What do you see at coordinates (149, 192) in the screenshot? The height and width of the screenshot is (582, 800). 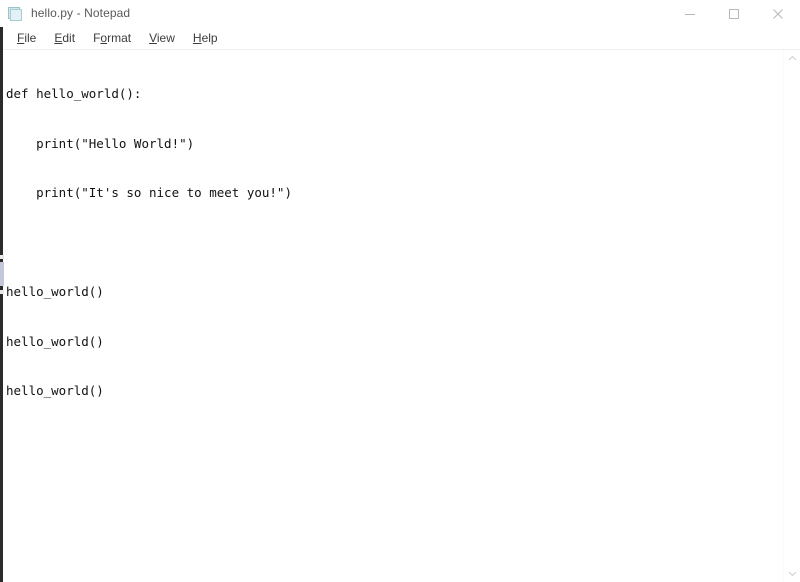 I see `code-line: print("It's so nice to meet you!")` at bounding box center [149, 192].